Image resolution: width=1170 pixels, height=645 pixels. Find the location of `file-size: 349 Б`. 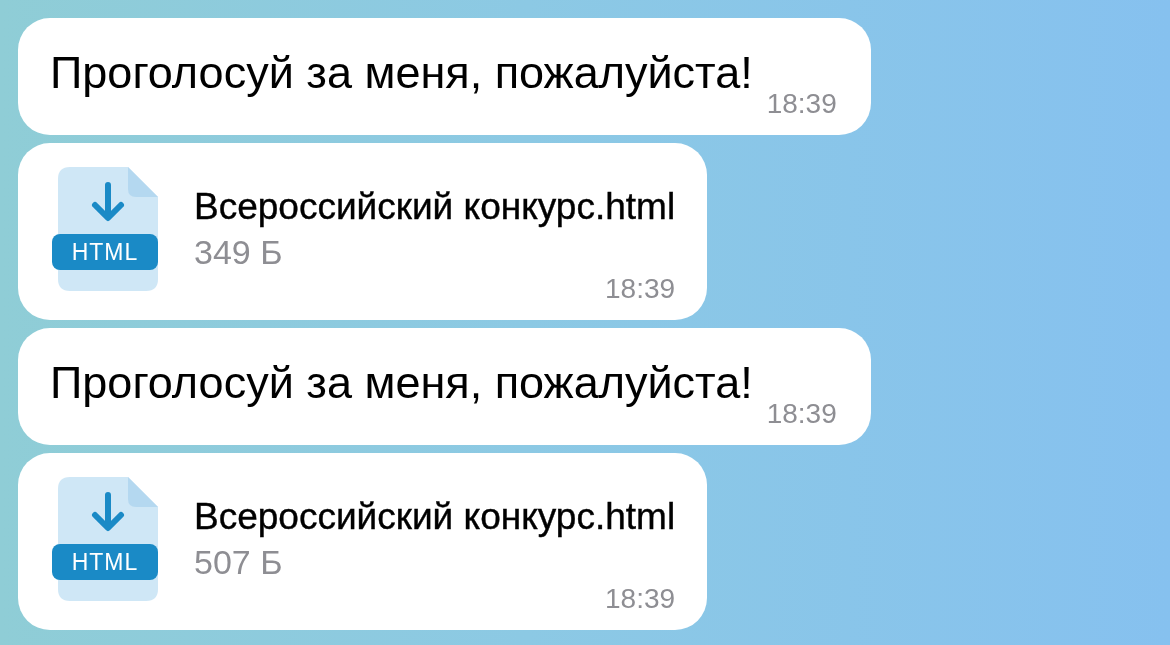

file-size: 349 Б is located at coordinates (239, 252).